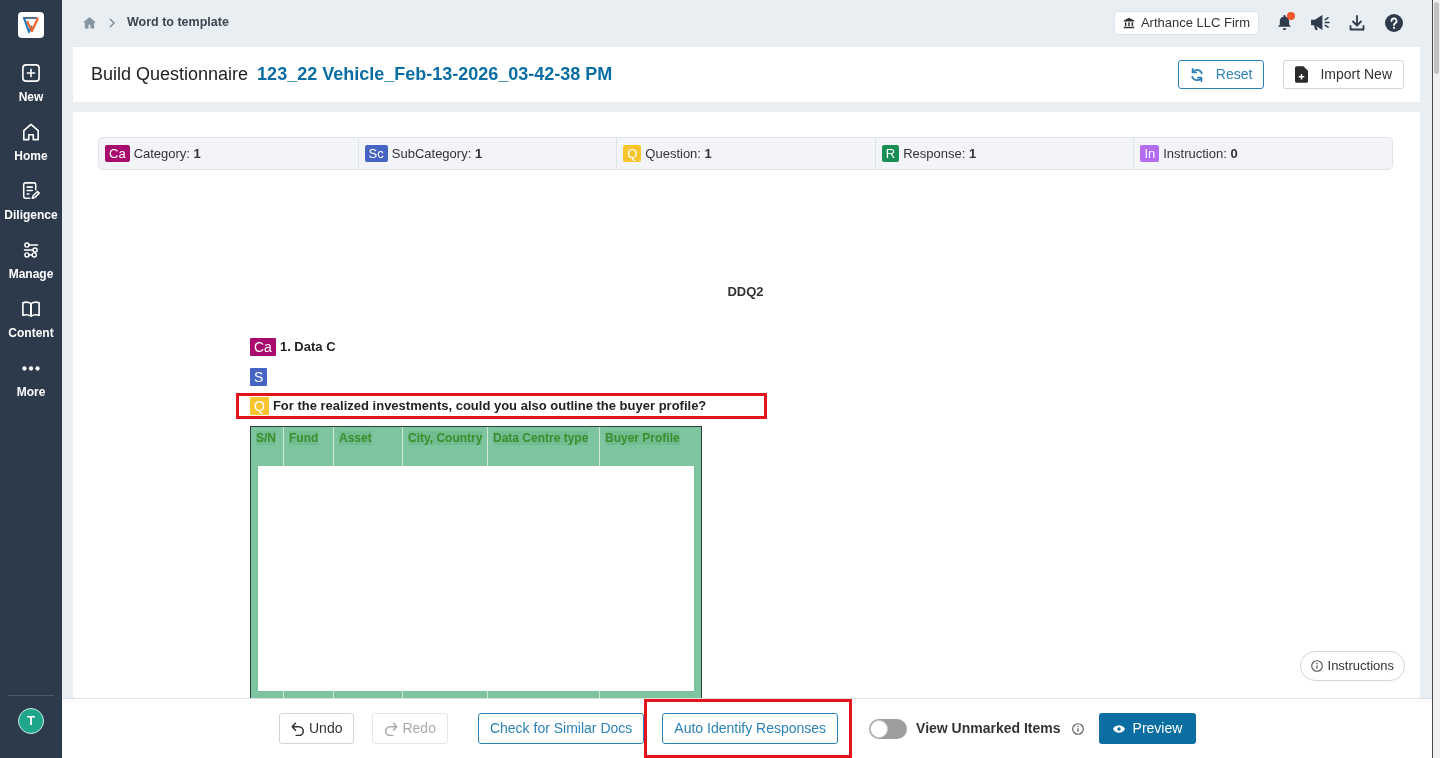 This screenshot has height=758, width=1440. Describe the element at coordinates (1128, 22) in the screenshot. I see `bank-icon` at that location.